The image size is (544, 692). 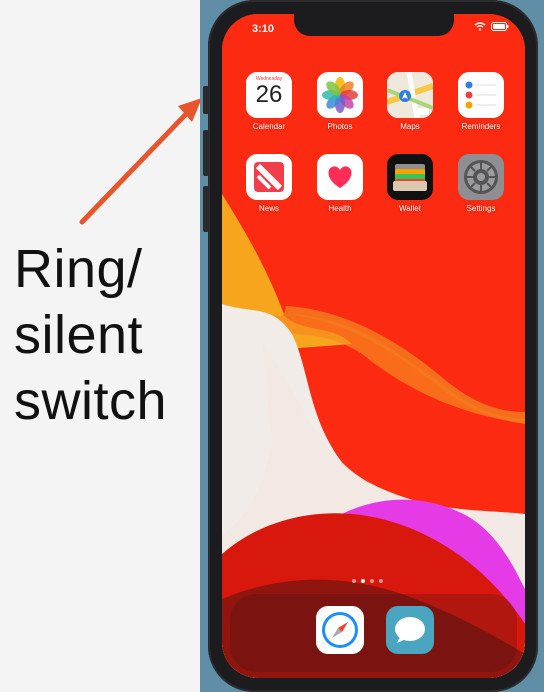 I want to click on volume-down-button, so click(x=206, y=209).